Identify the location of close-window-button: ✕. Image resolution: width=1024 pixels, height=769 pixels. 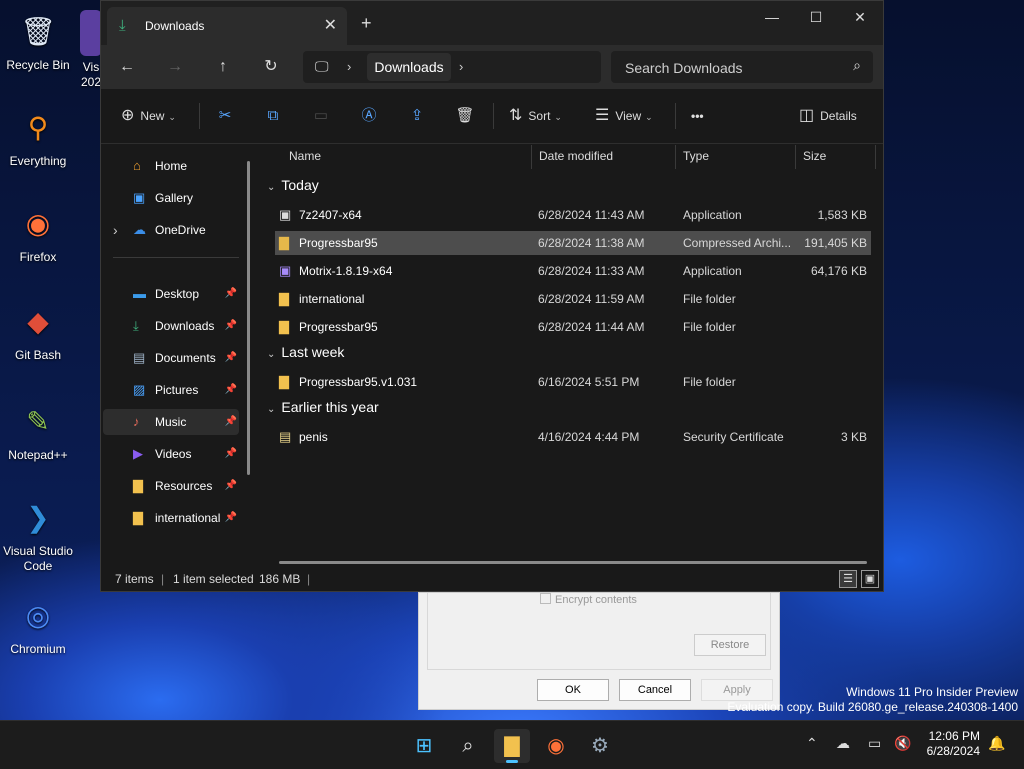
(860, 17).